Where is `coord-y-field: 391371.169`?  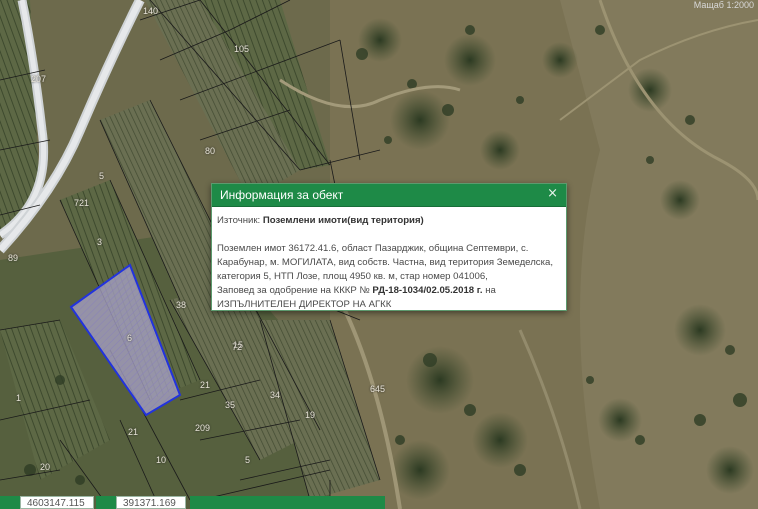 coord-y-field: 391371.169 is located at coordinates (151, 502).